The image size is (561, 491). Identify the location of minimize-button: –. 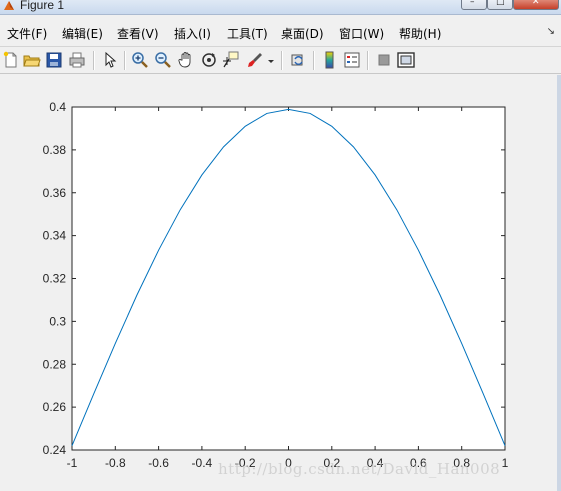
(474, 5).